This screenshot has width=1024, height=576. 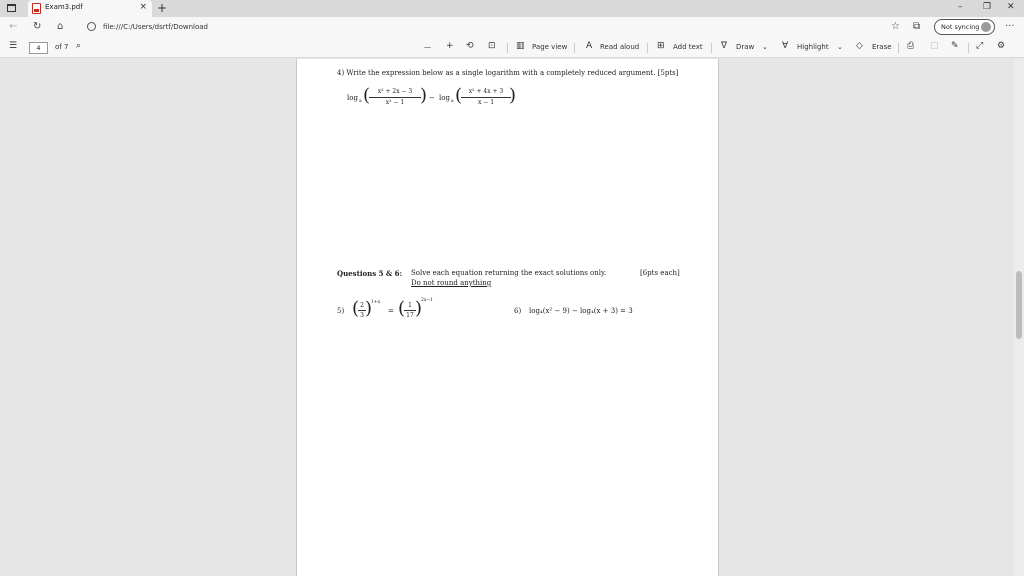 I want to click on save-as-icon: ✎, so click(x=955, y=46).